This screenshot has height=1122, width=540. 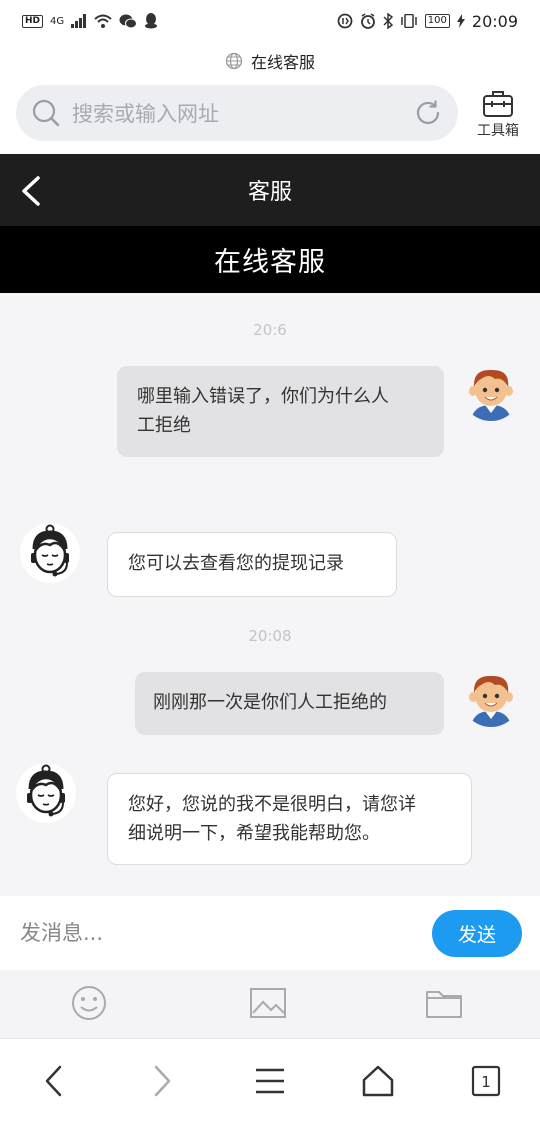 What do you see at coordinates (270, 21) in the screenshot?
I see `status-bar: HD 4G 100 20:09` at bounding box center [270, 21].